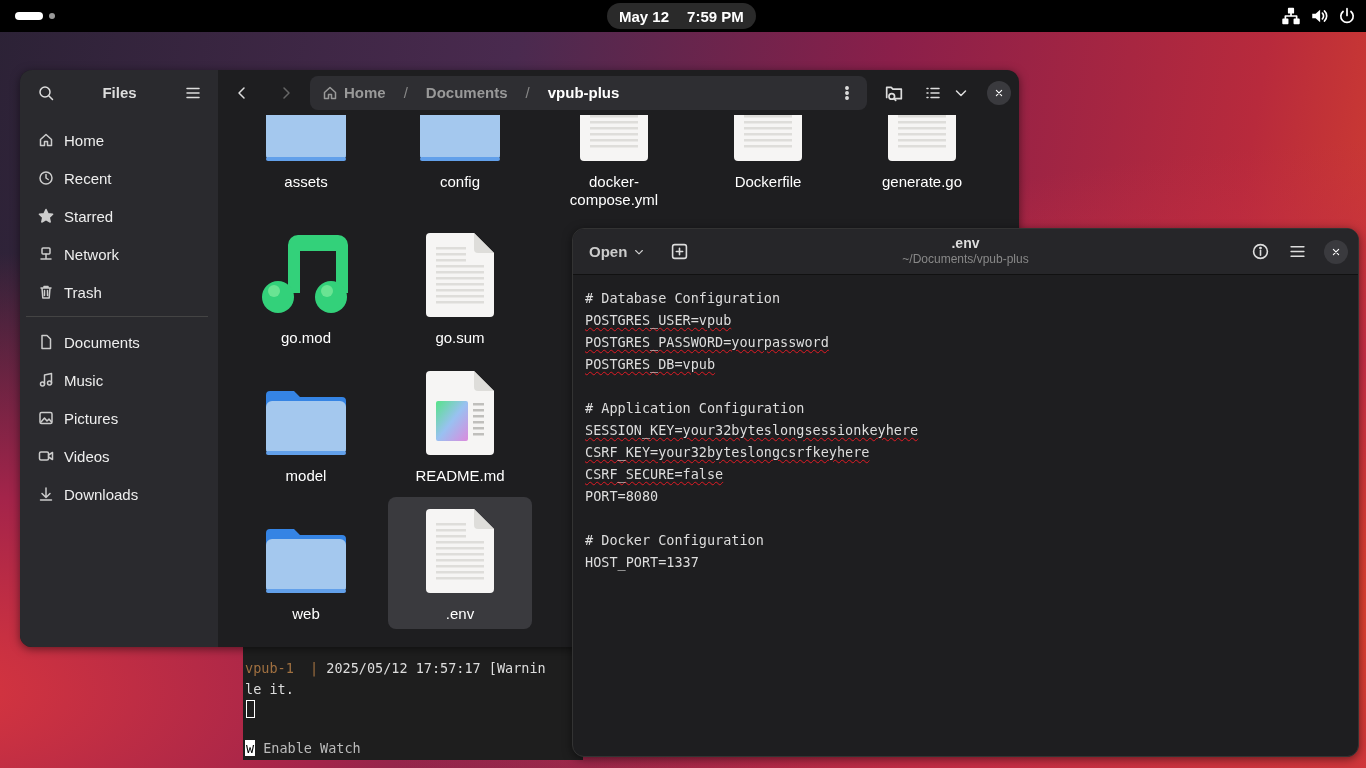 Image resolution: width=1366 pixels, height=768 pixels. Describe the element at coordinates (46, 456) in the screenshot. I see `video-icon` at that location.